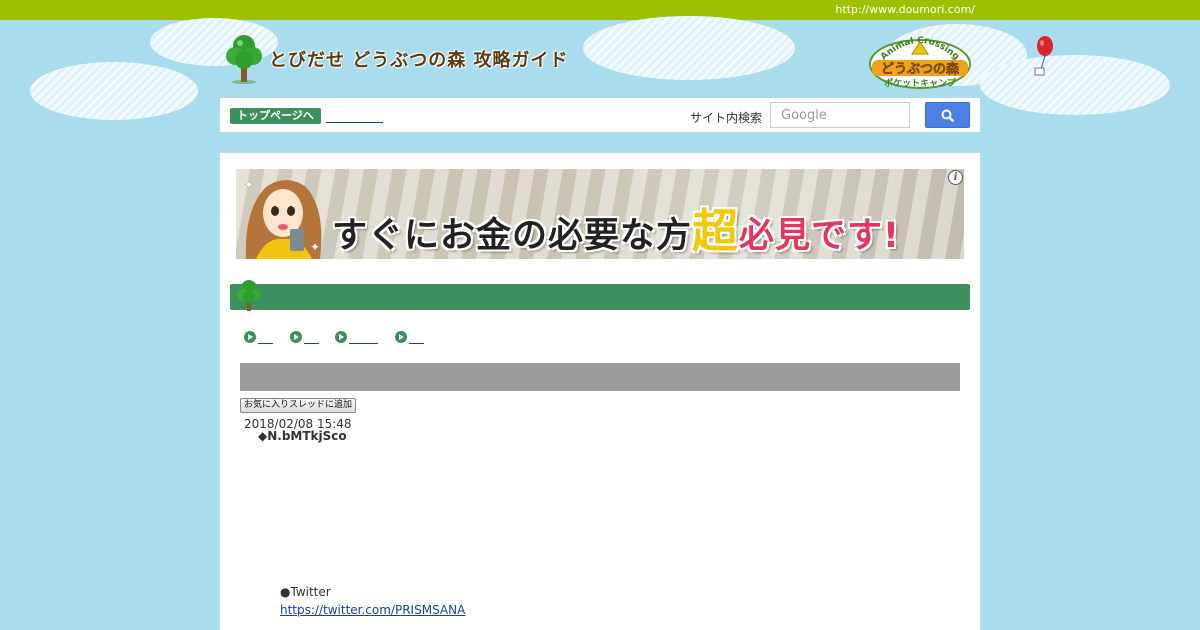 This screenshot has width=1200, height=630. What do you see at coordinates (600, 115) in the screenshot?
I see `nav-bar: トップページへ サイト内検索` at bounding box center [600, 115].